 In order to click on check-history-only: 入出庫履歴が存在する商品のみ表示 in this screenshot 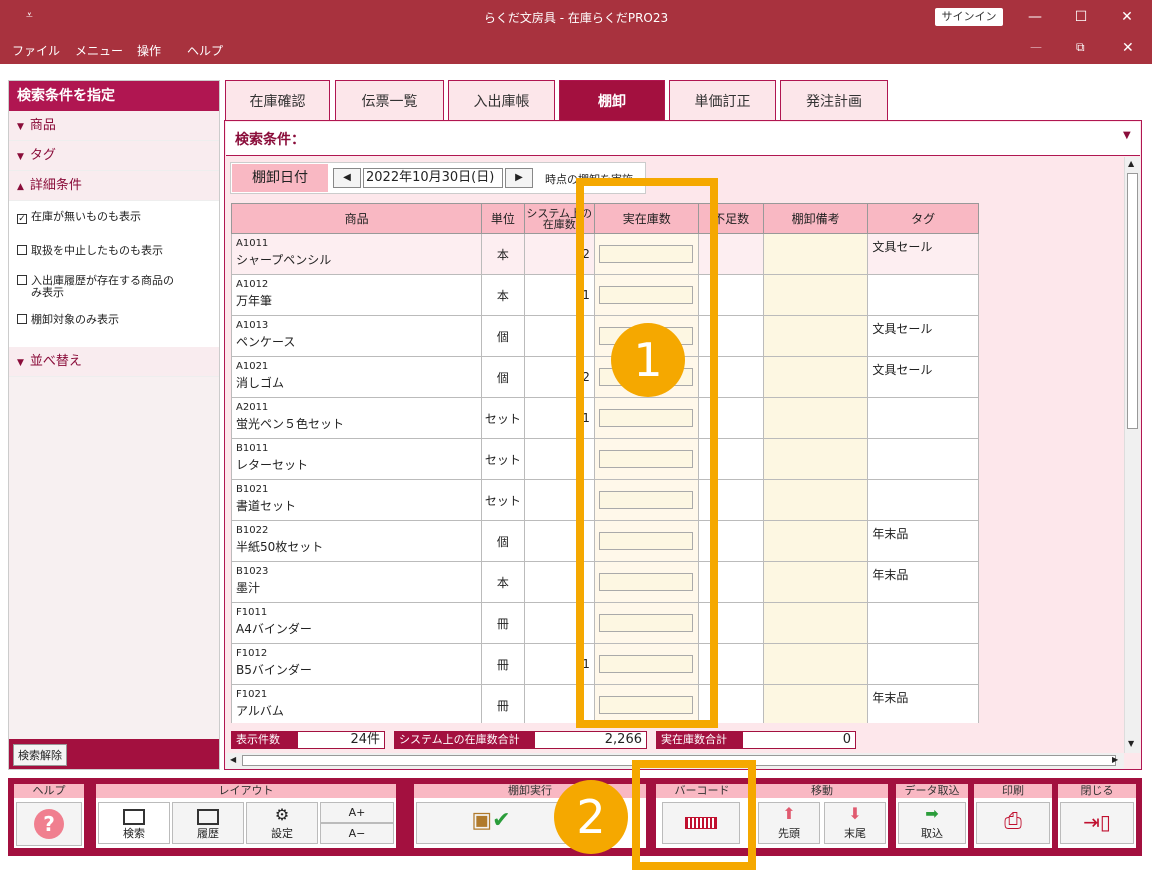, I will do `click(114, 287)`.